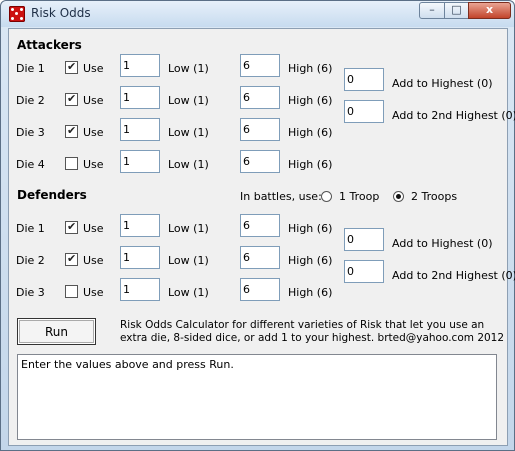  What do you see at coordinates (359, 196) in the screenshot?
I see `one-troop-label: 1 Troop` at bounding box center [359, 196].